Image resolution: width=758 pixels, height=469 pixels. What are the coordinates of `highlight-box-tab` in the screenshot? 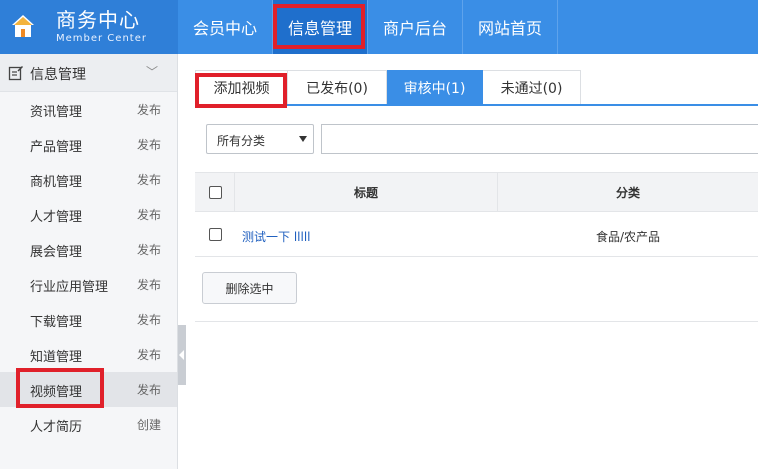 It's located at (241, 90).